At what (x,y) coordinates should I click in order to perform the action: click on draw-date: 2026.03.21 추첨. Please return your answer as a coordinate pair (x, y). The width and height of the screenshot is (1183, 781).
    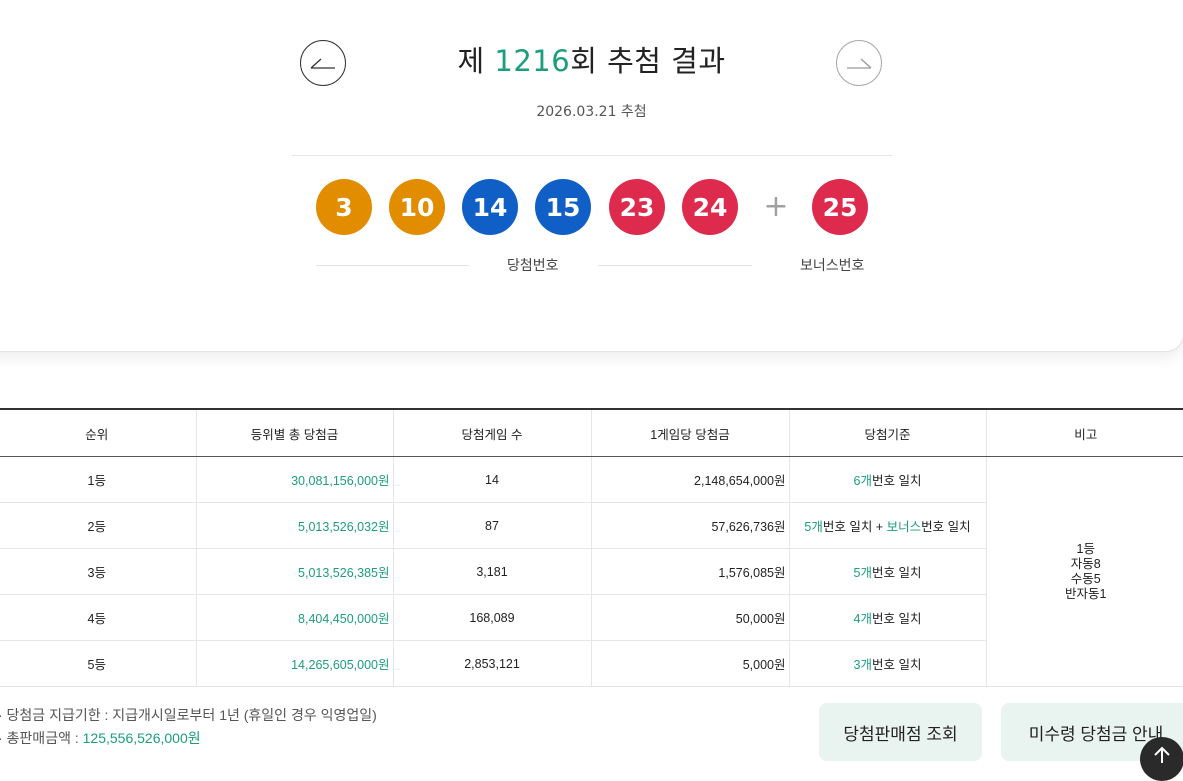
    Looking at the image, I should click on (591, 112).